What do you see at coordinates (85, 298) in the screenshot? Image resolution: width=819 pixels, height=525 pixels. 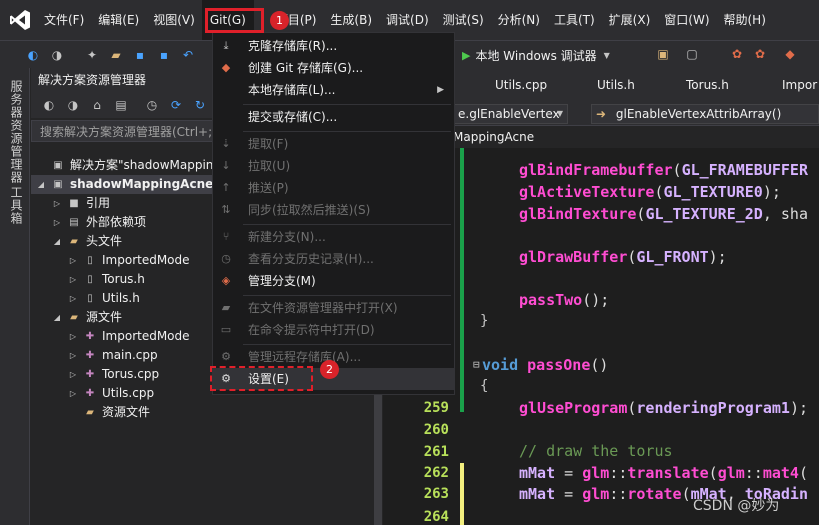 I see `tree-file: ▷ ▯ Utils.h` at bounding box center [85, 298].